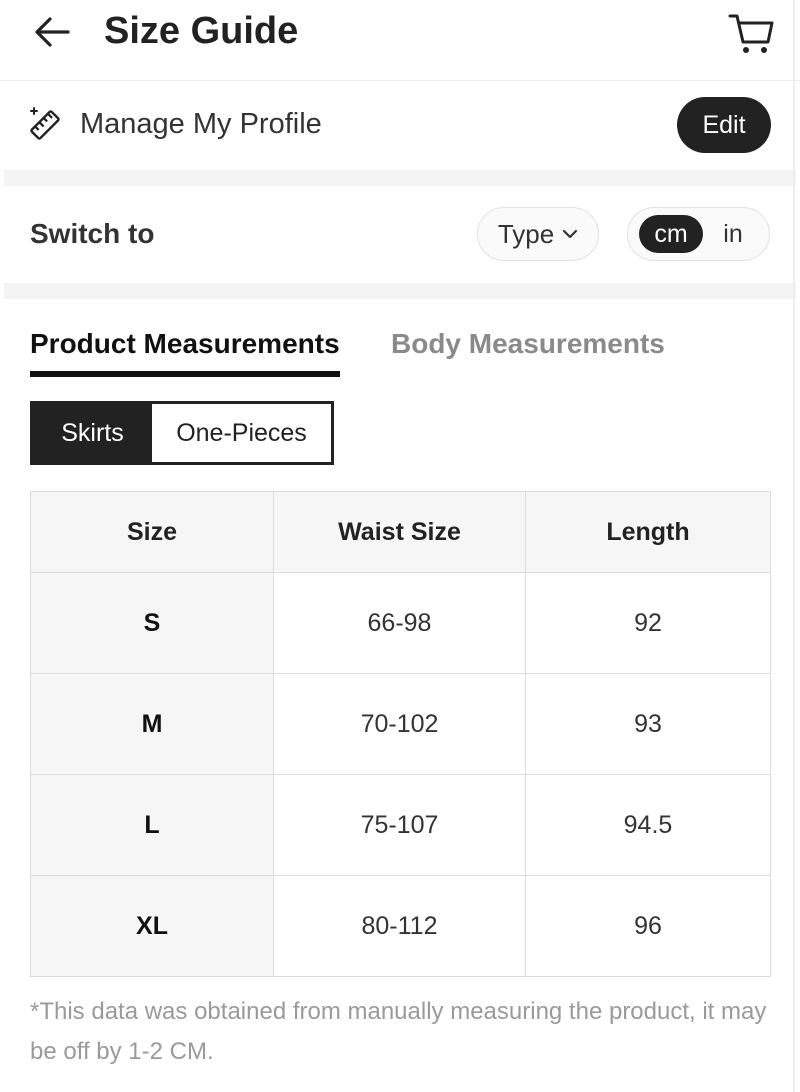 The height and width of the screenshot is (1092, 800). Describe the element at coordinates (648, 724) in the screenshot. I see `length-cell: 93` at that location.